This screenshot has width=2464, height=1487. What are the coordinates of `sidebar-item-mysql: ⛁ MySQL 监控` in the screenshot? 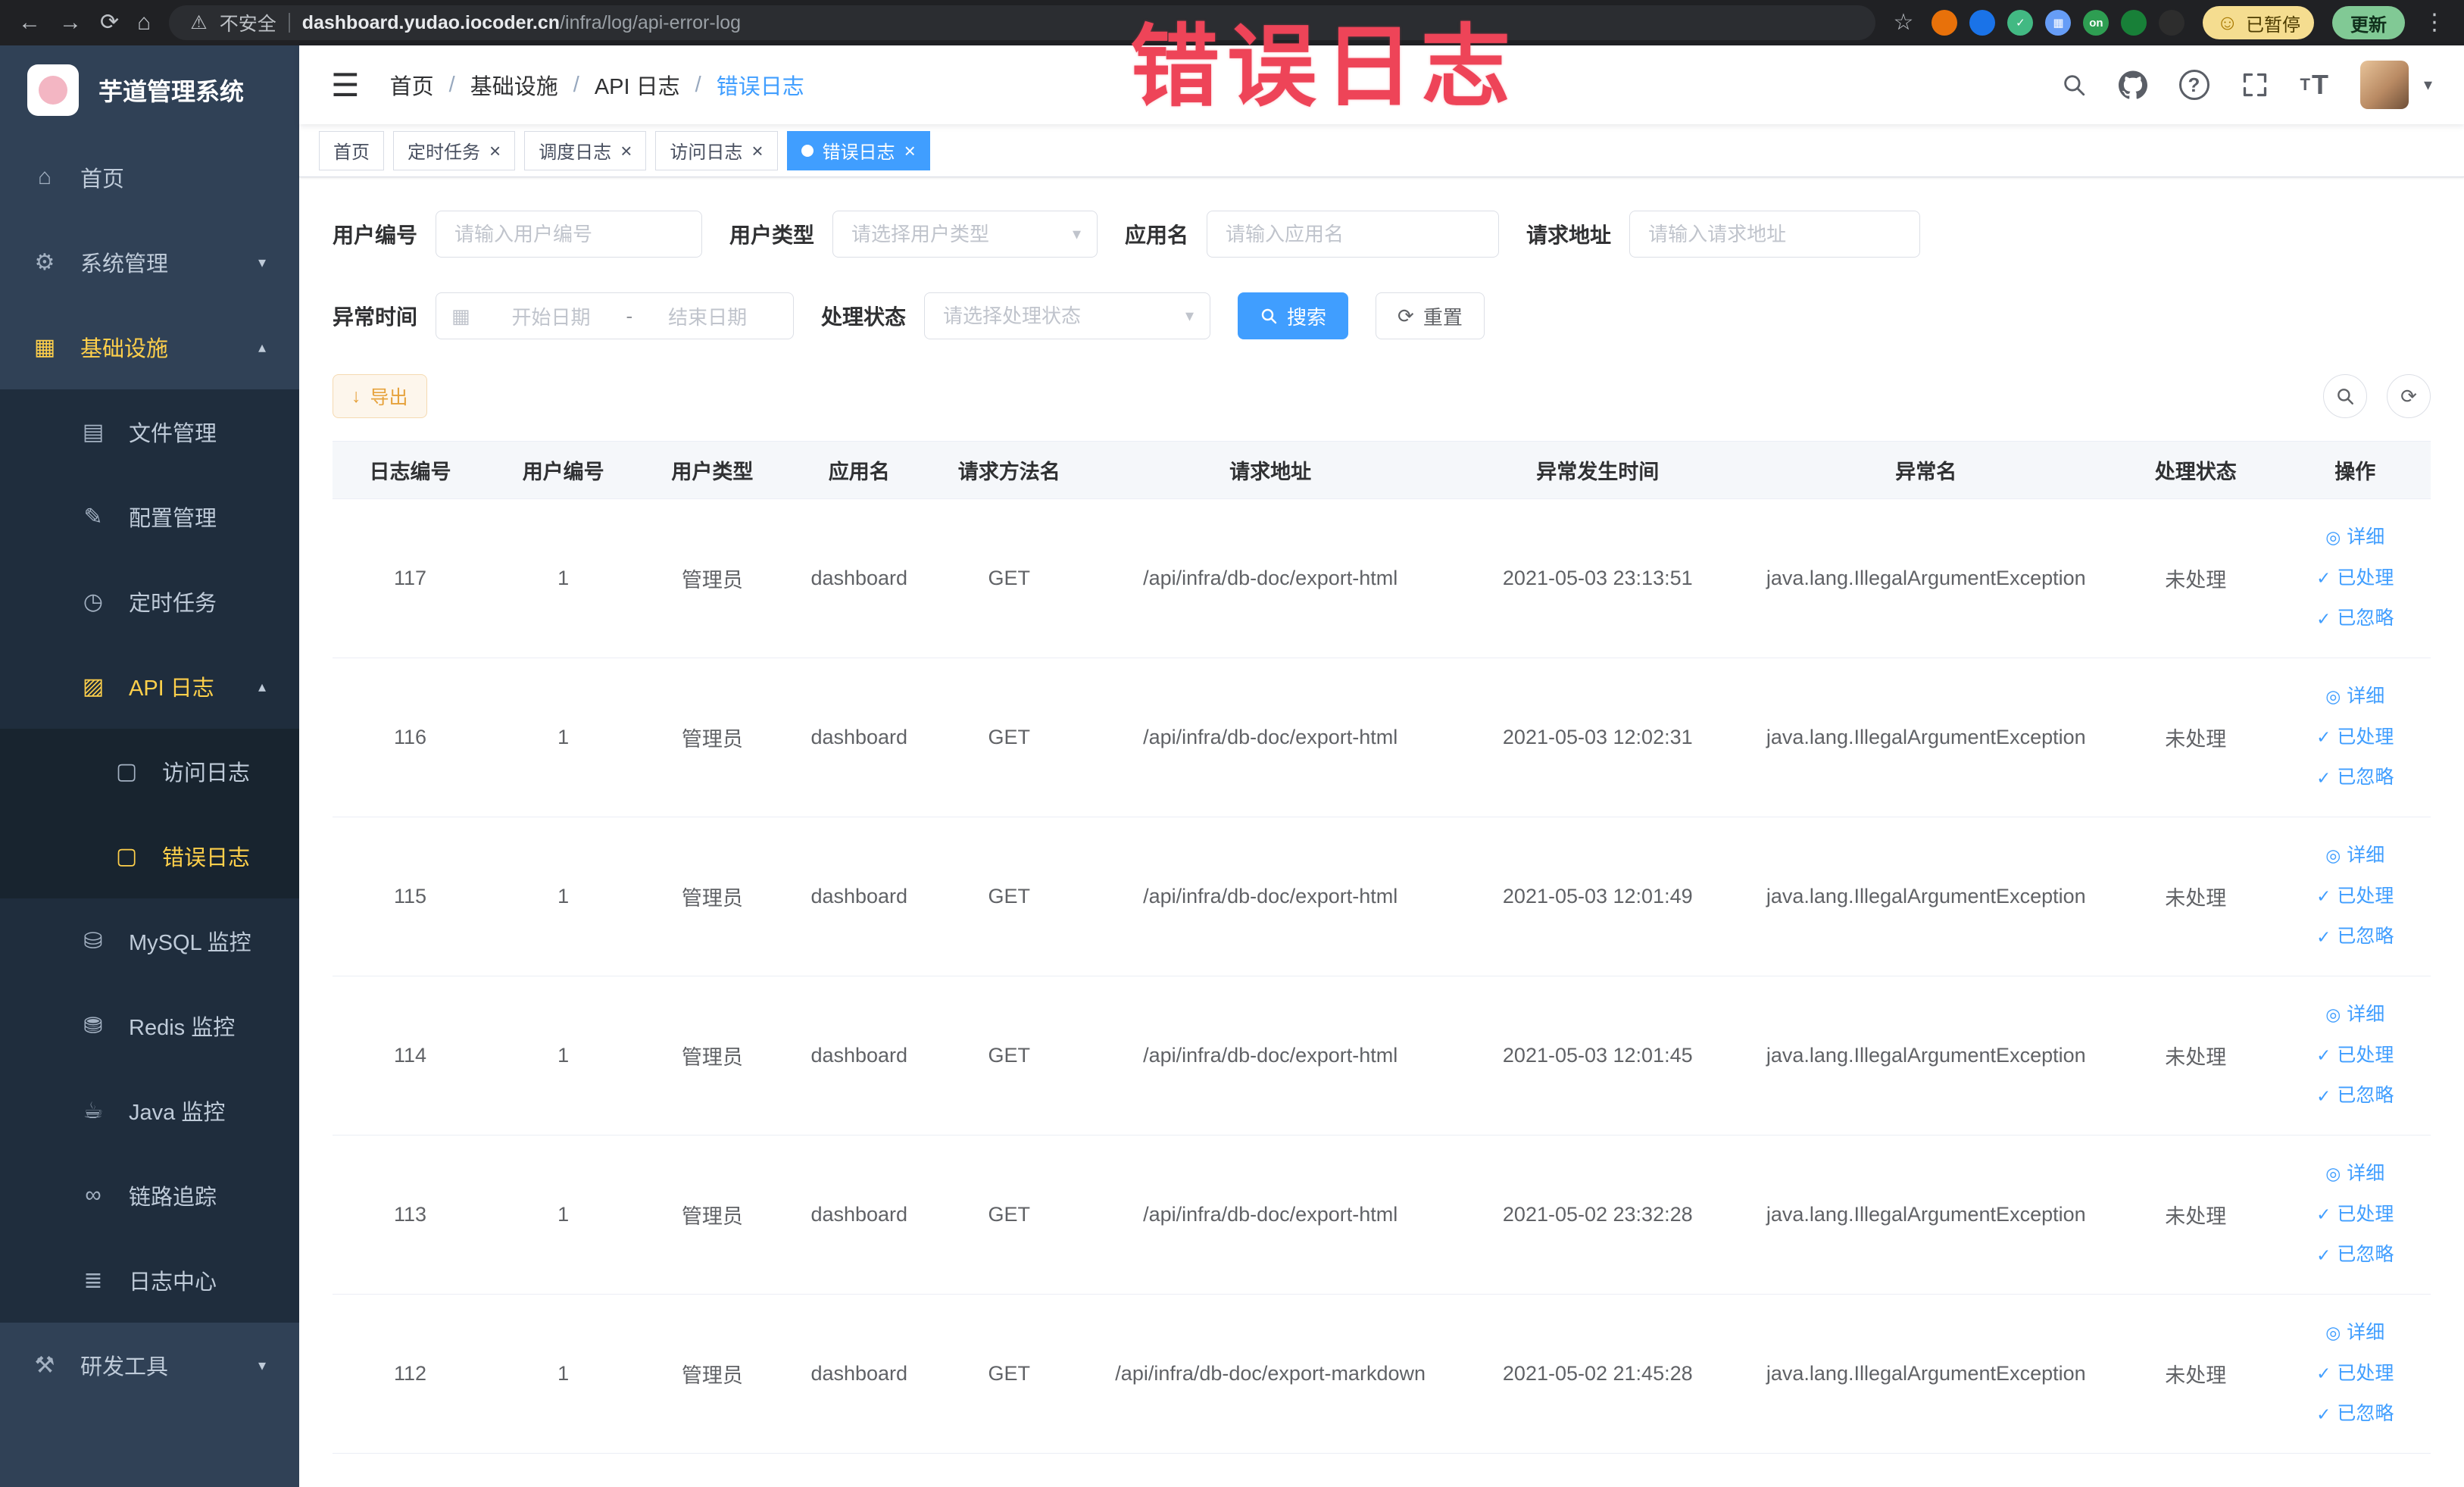 It's located at (149, 940).